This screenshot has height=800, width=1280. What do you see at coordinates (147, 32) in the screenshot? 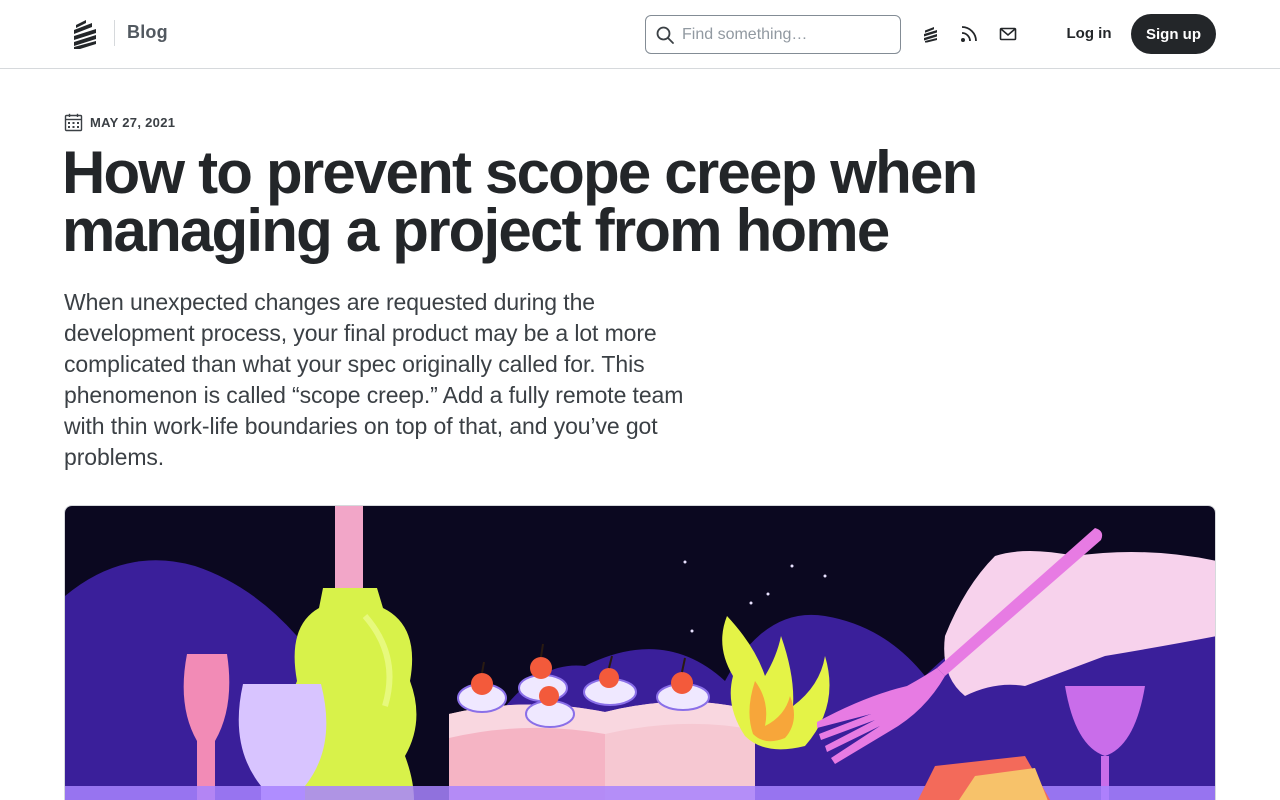
I see `blog-section-label: Blog` at bounding box center [147, 32].